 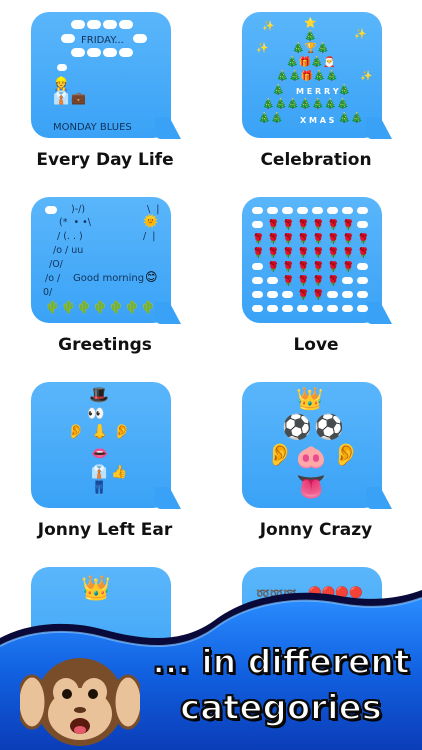 What do you see at coordinates (311, 62) in the screenshot?
I see `tree-icon: 🎄🎁🎄🎅` at bounding box center [311, 62].